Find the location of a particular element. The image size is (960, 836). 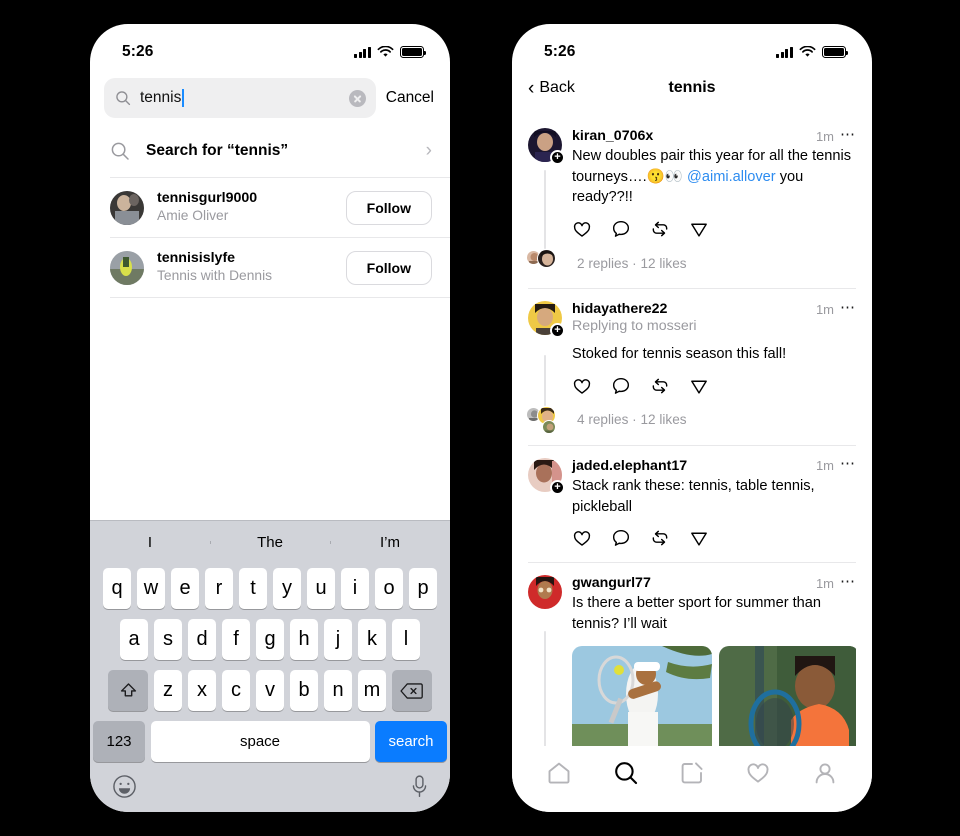

search-bar-row: tennis Cancel is located at coordinates (270, 97).